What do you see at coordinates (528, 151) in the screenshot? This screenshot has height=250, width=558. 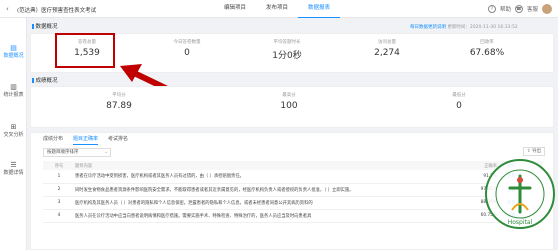 I see `export-icon: ⇪` at bounding box center [528, 151].